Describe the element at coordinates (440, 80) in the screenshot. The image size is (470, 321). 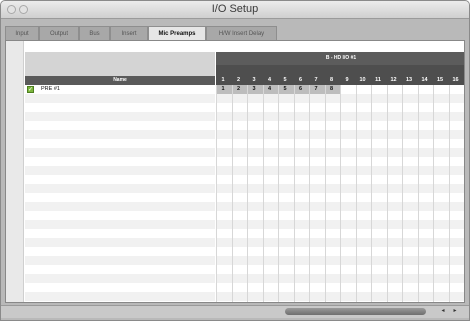
I see `channel-number-15: 15` at that location.